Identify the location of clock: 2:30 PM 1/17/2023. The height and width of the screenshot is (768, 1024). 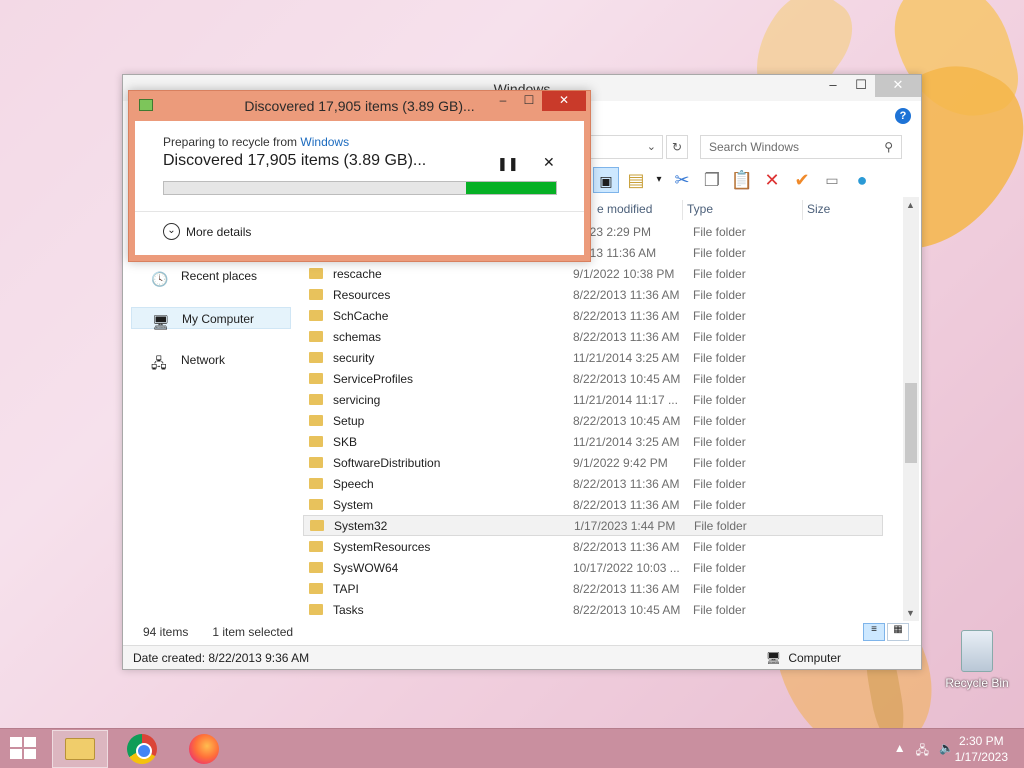
(981, 749).